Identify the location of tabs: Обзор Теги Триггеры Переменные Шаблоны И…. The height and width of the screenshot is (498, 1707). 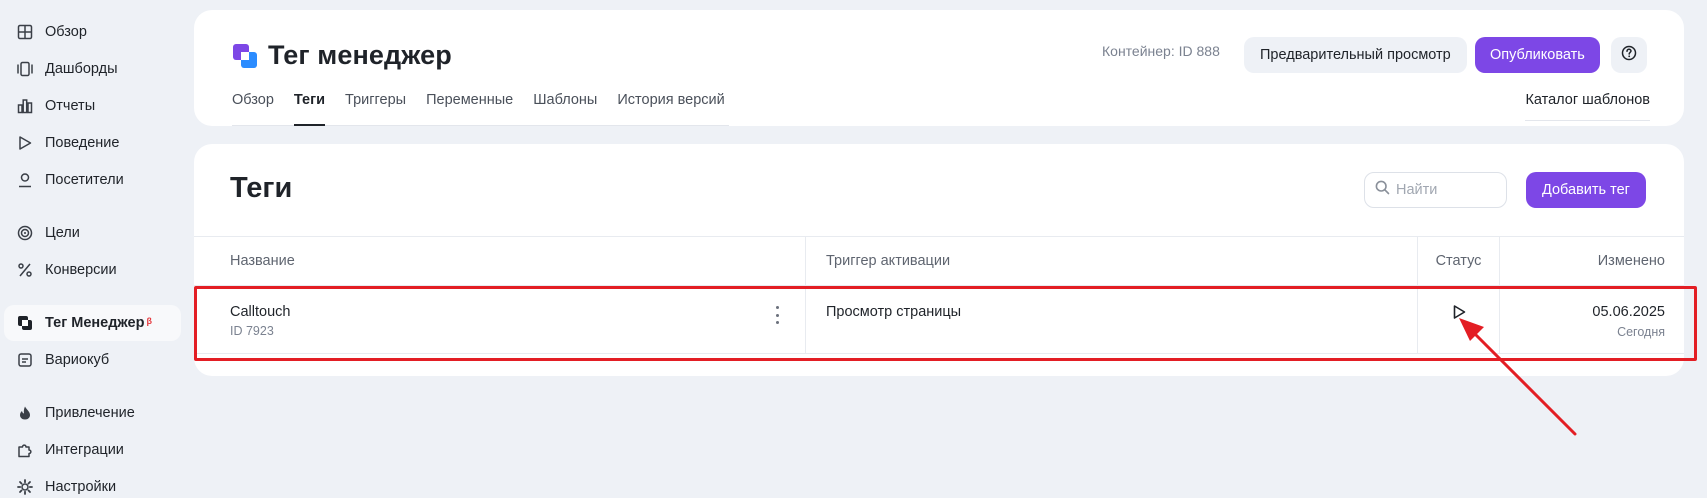
(480, 108).